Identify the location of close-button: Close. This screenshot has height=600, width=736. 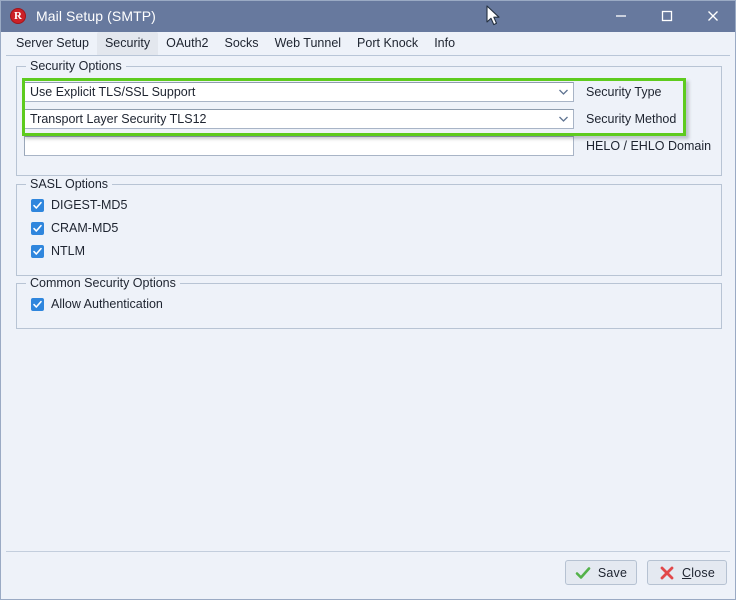
(687, 572).